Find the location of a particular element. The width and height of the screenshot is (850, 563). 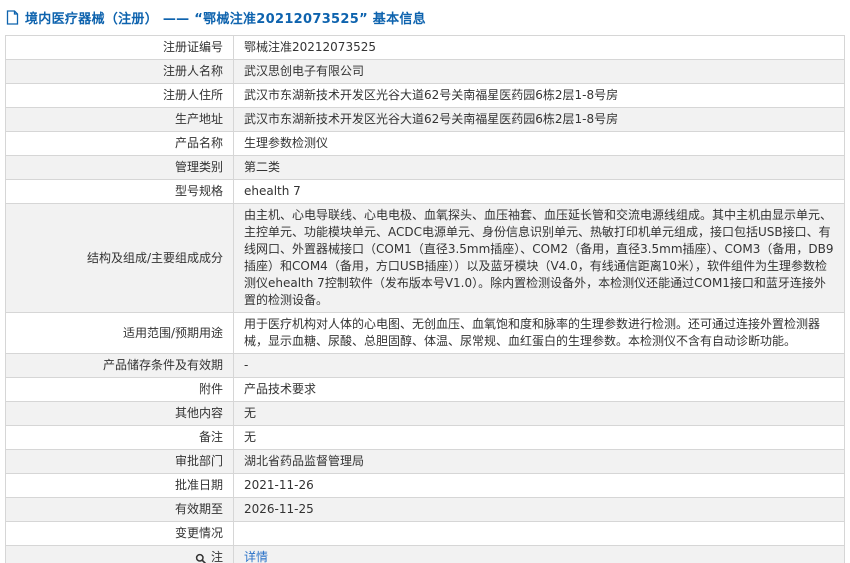

row-label-text: 生产地址 is located at coordinates (198, 119).